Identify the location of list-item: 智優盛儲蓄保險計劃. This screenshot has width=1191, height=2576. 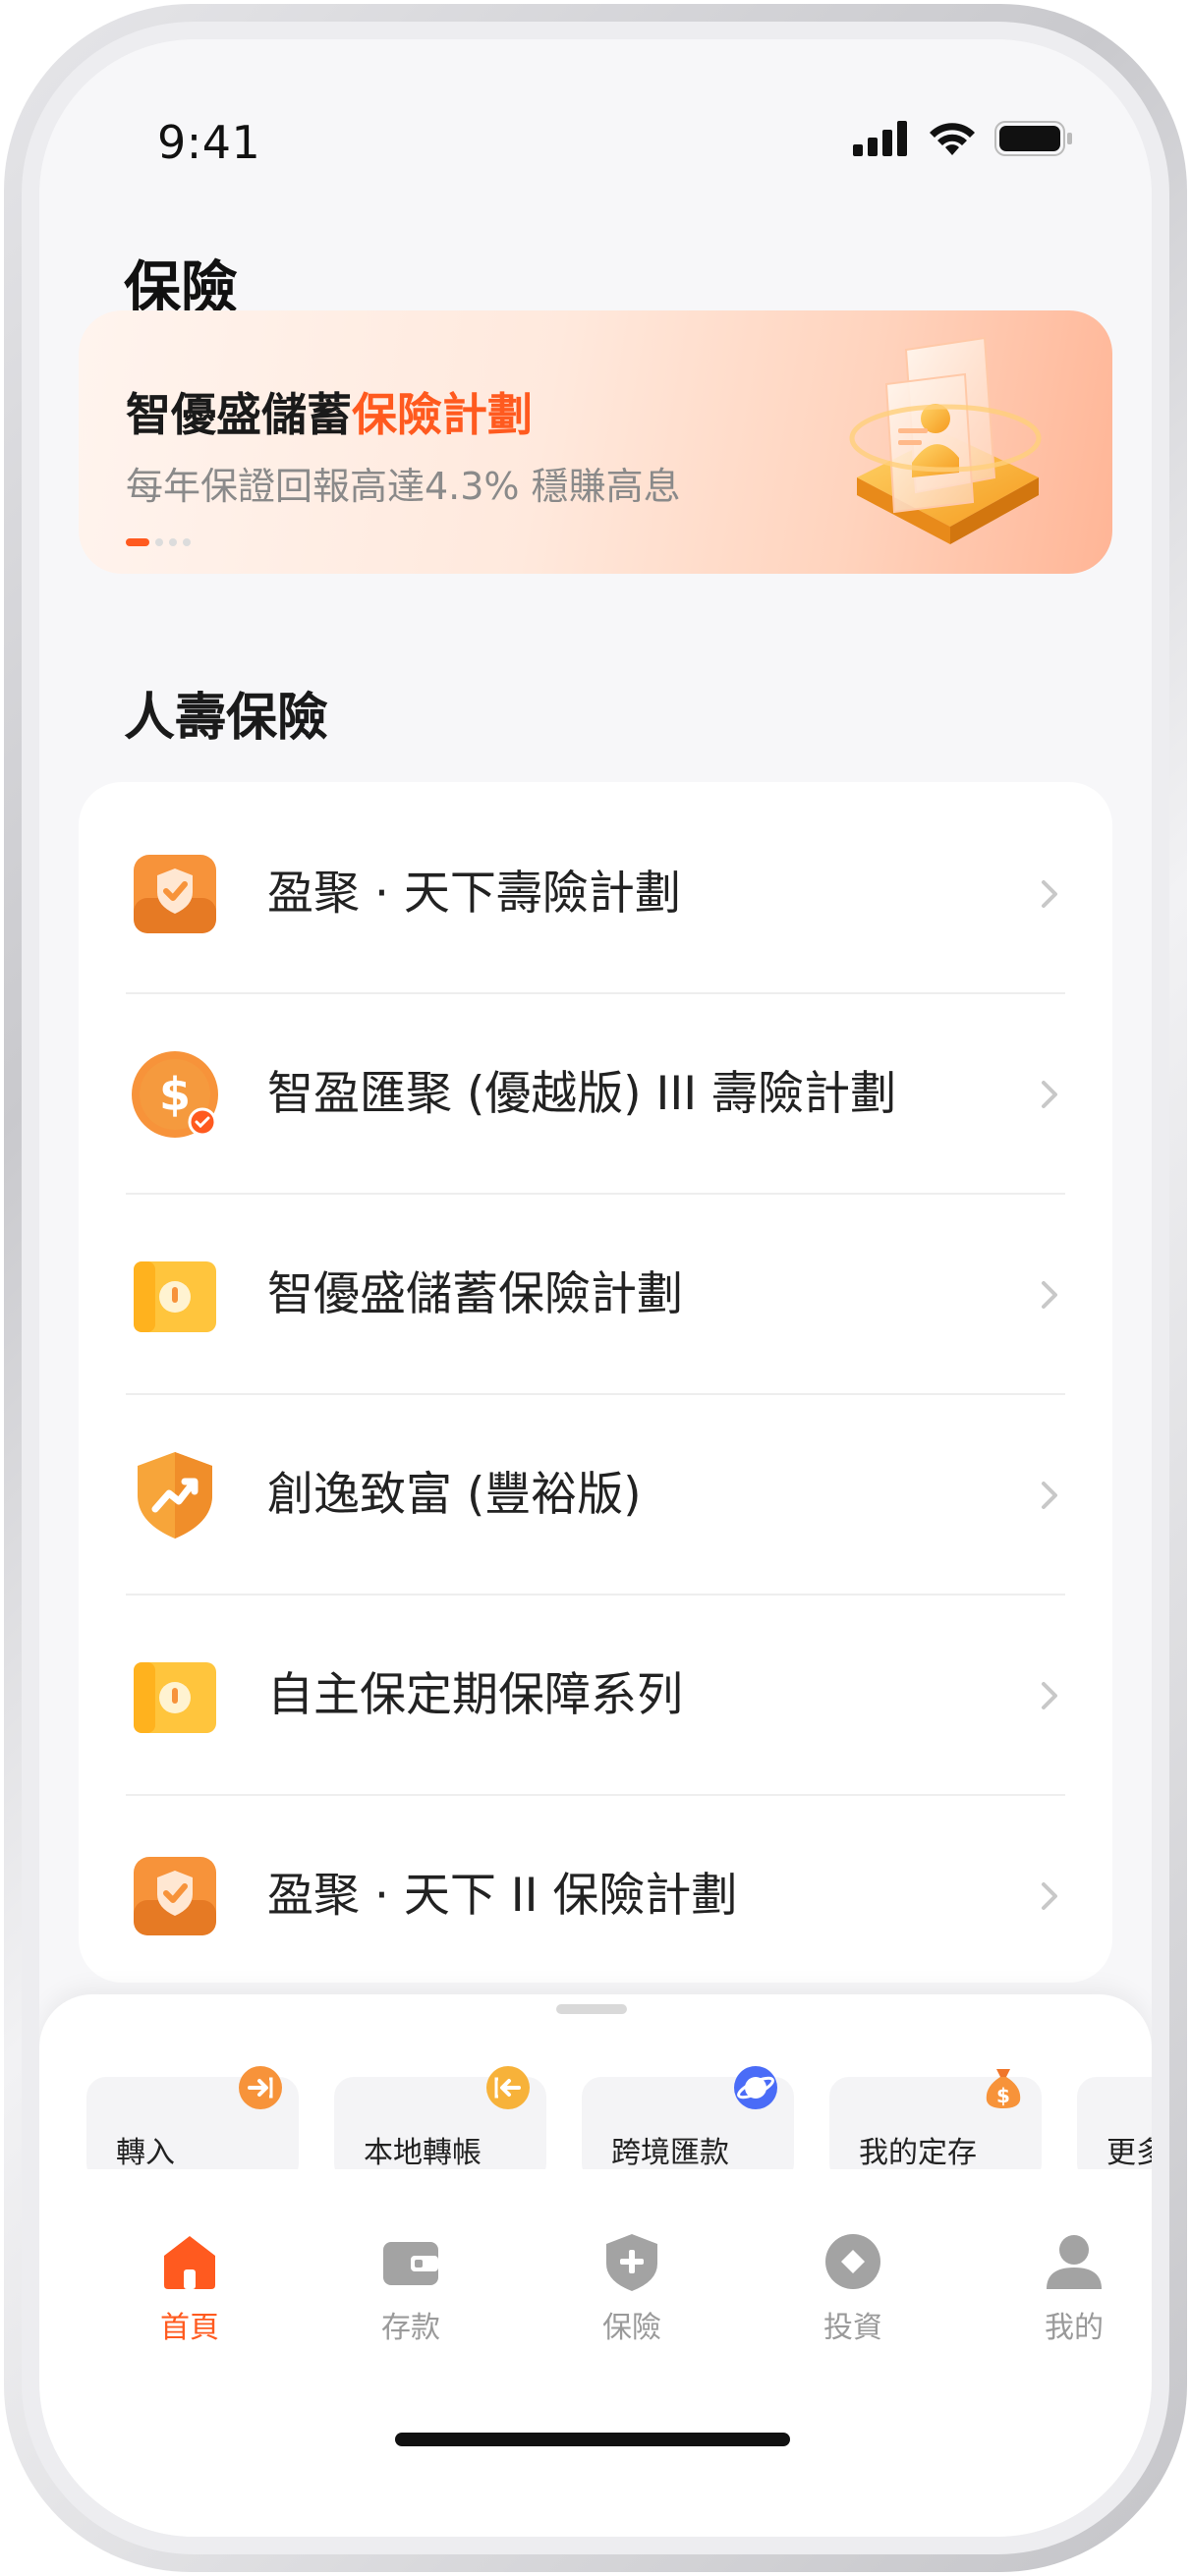
(596, 1295).